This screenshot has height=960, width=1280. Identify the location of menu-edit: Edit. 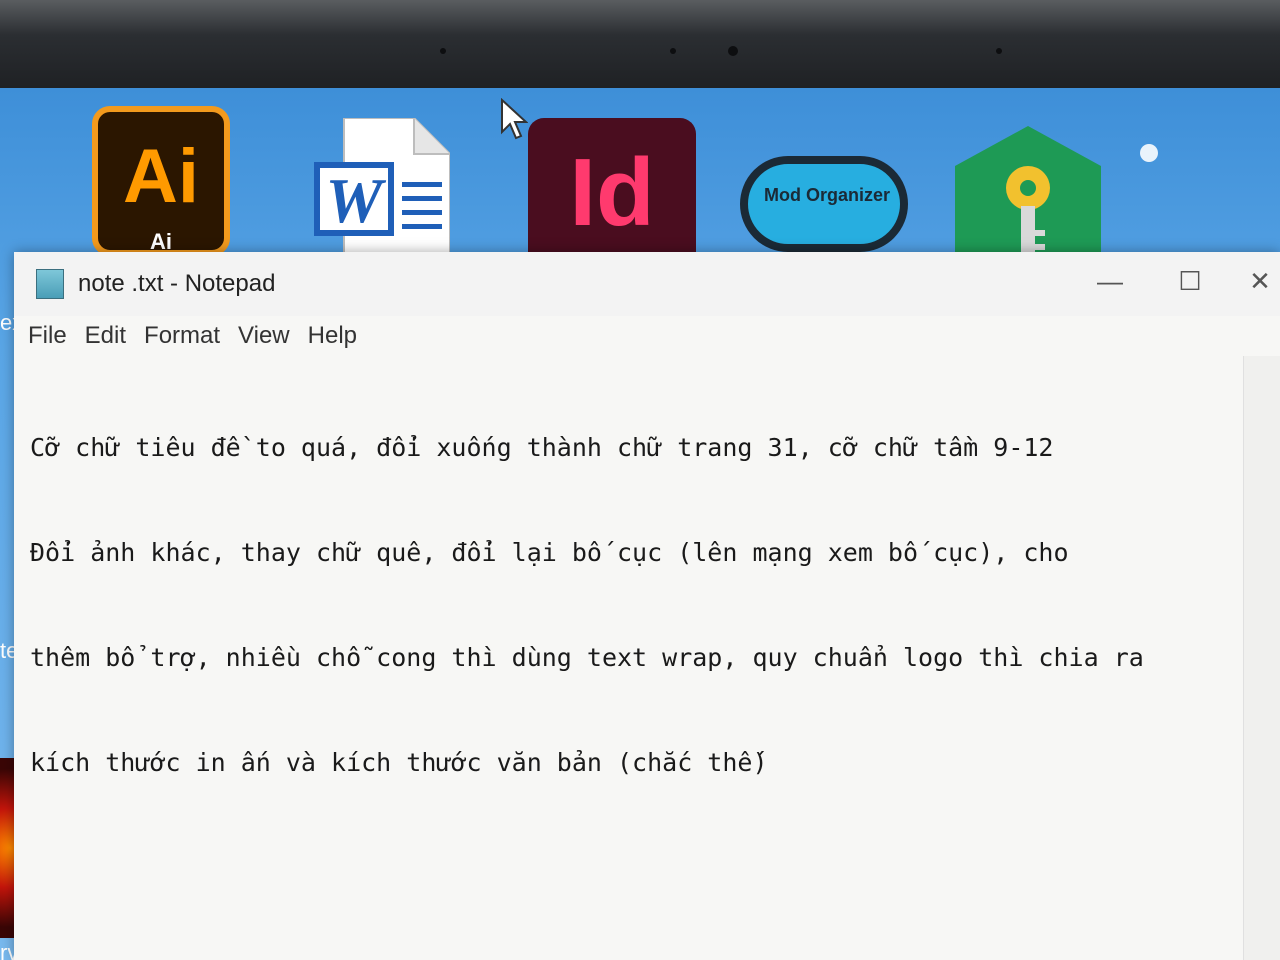
(105, 336).